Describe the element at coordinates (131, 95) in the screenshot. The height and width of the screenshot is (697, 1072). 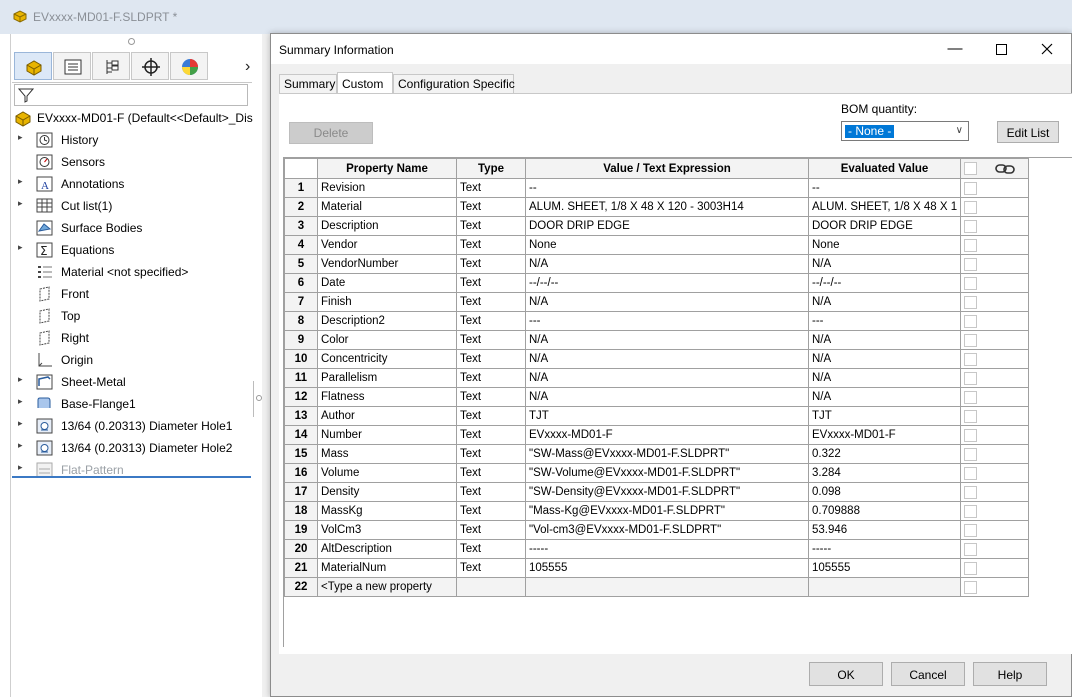
I see `tree-filter-field` at that location.